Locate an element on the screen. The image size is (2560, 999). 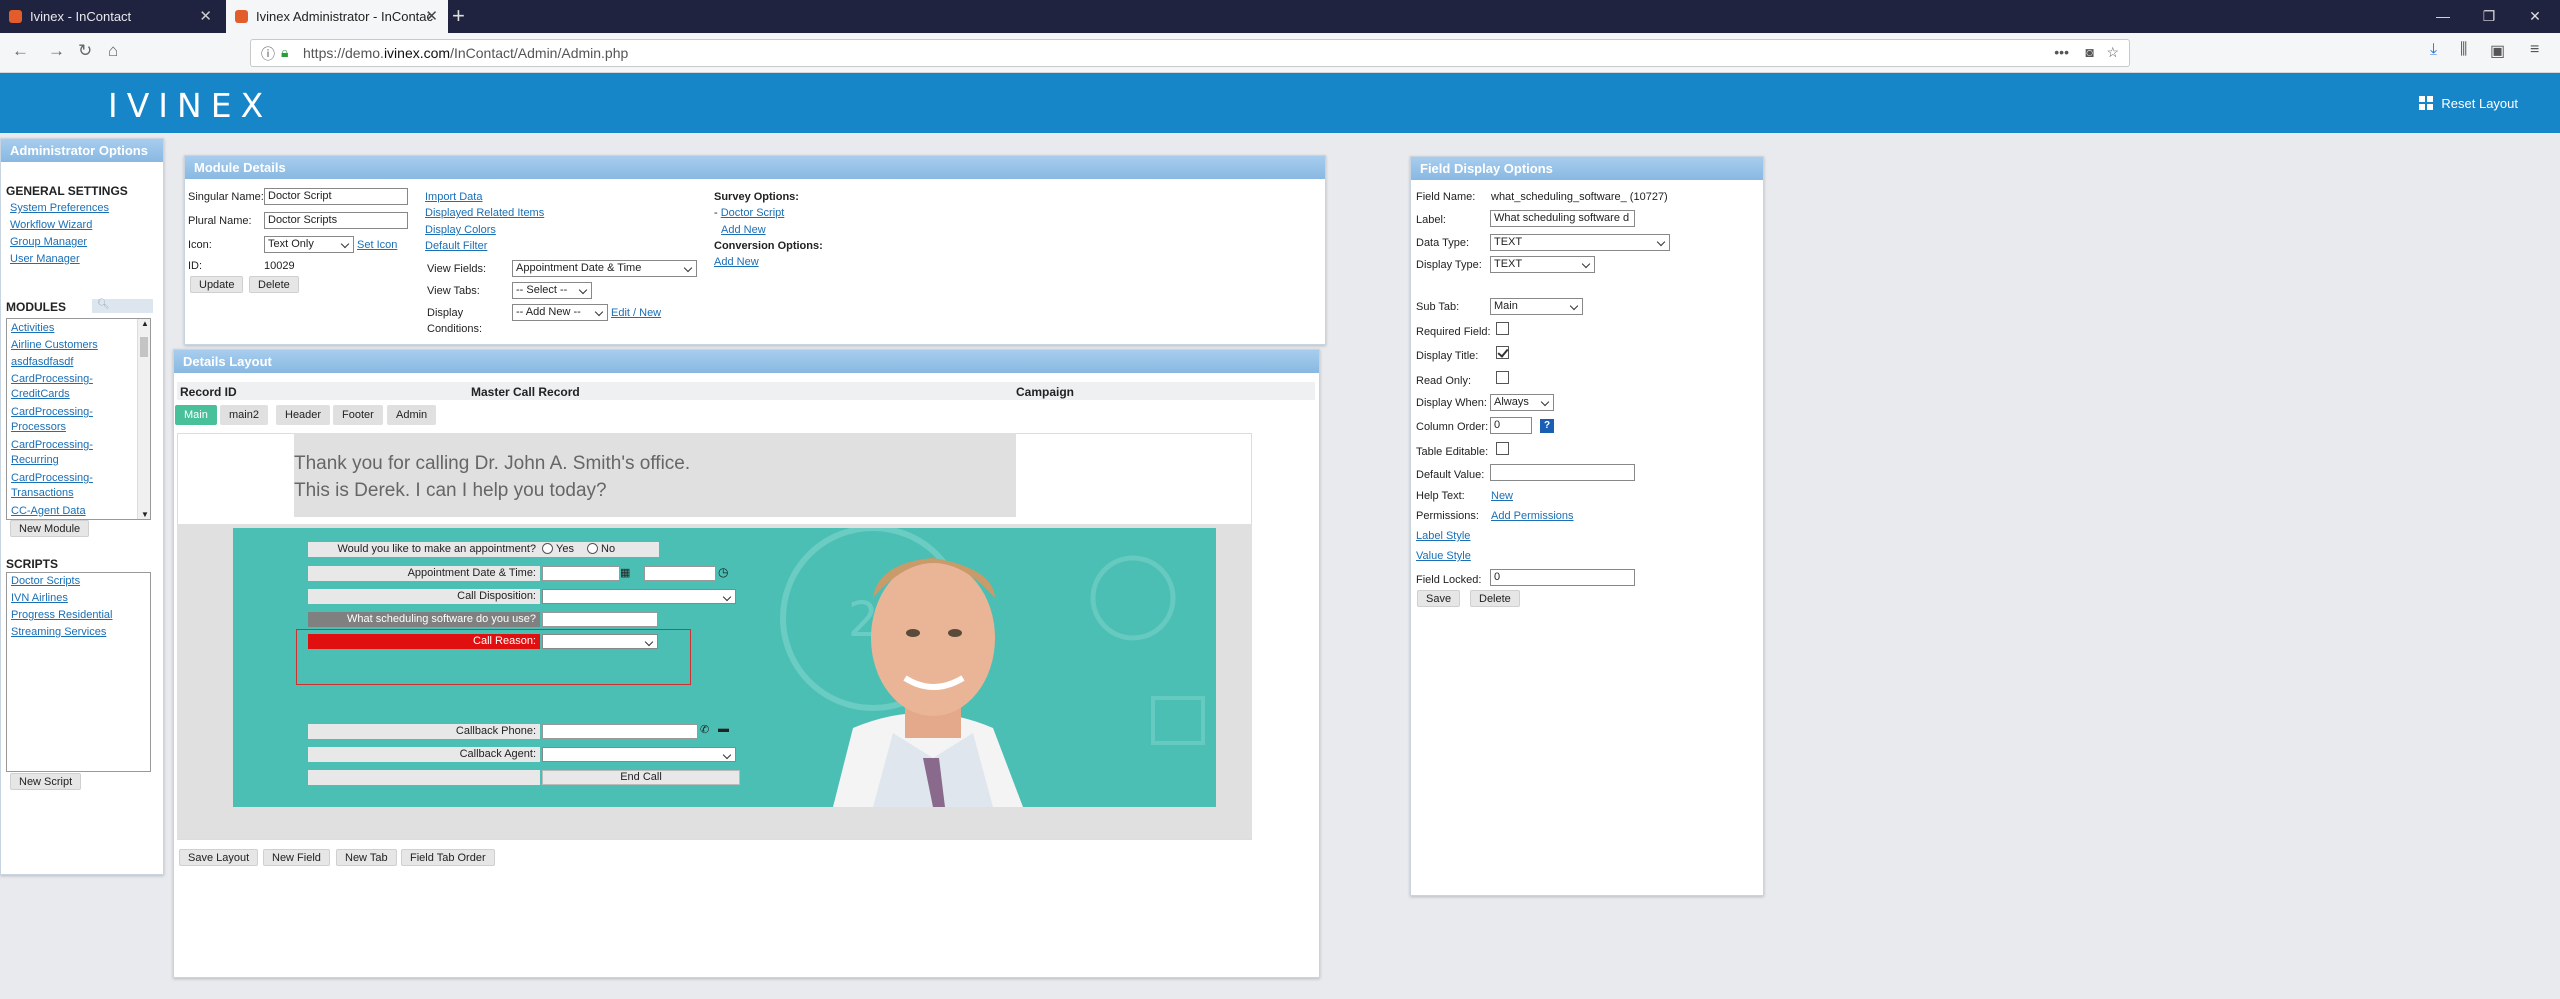
modules-scrollbar: ▲ ▼ is located at coordinates (143, 419).